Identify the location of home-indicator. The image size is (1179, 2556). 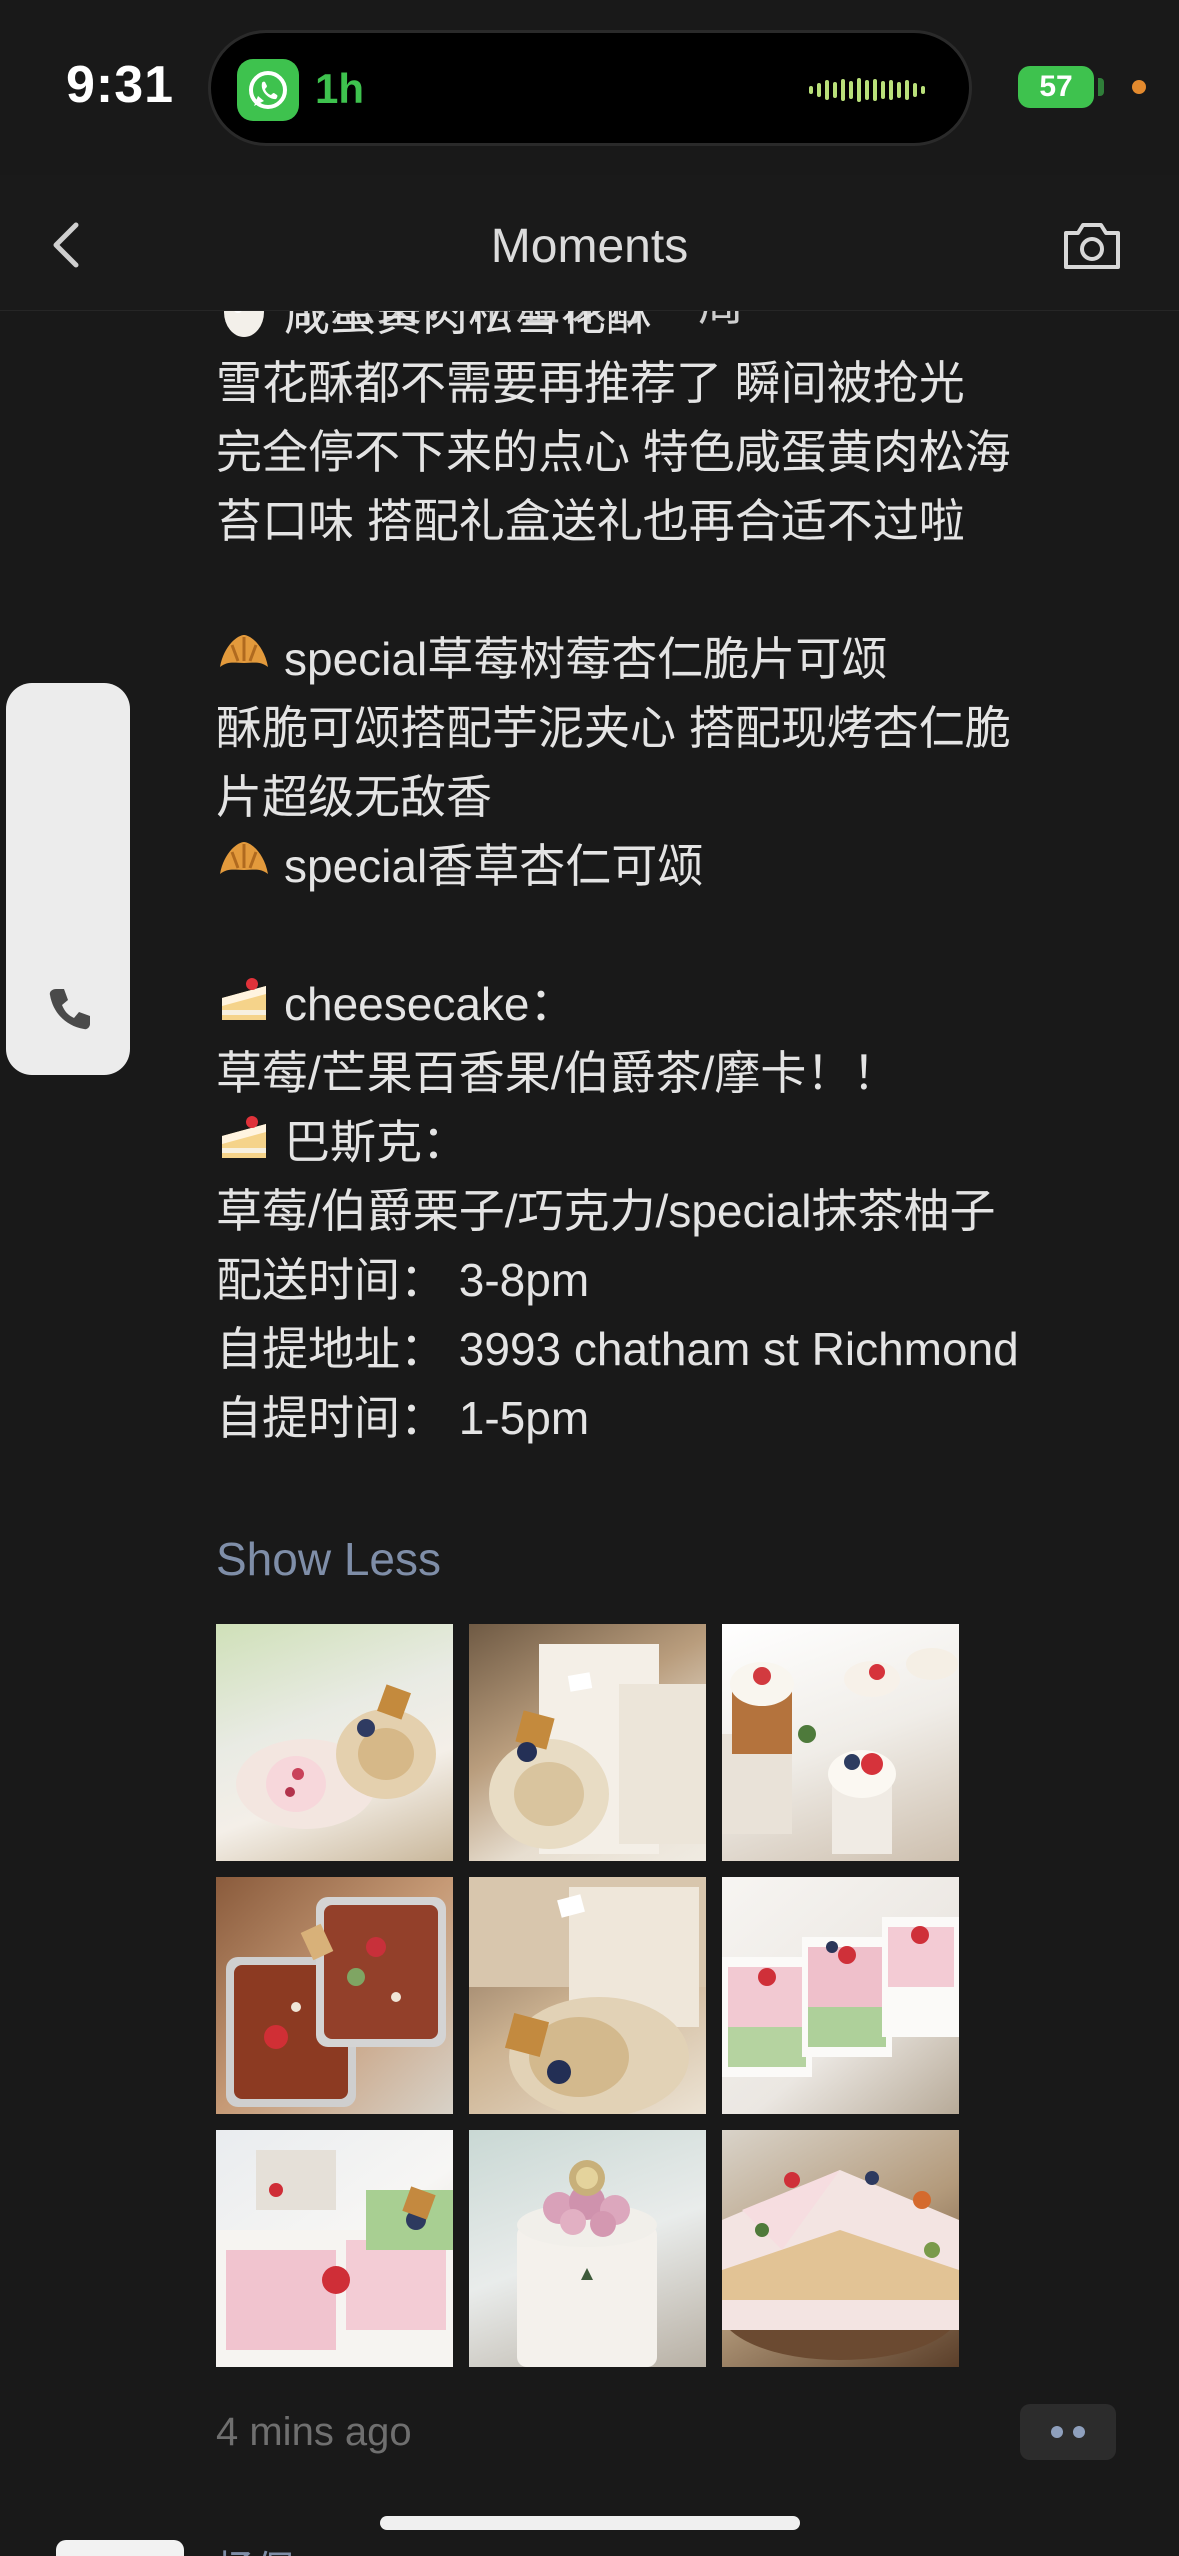
(590, 2523).